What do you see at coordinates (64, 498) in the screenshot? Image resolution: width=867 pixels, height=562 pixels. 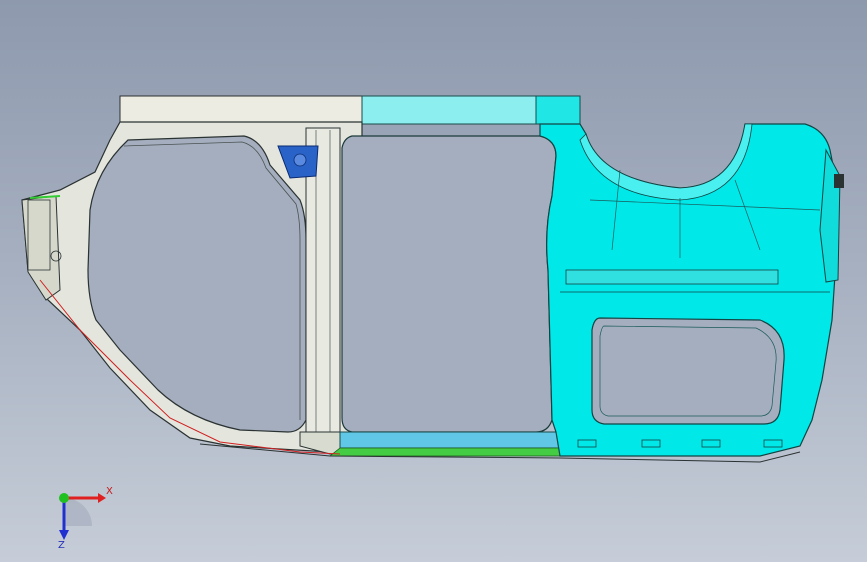 I see `triad-y-axis` at bounding box center [64, 498].